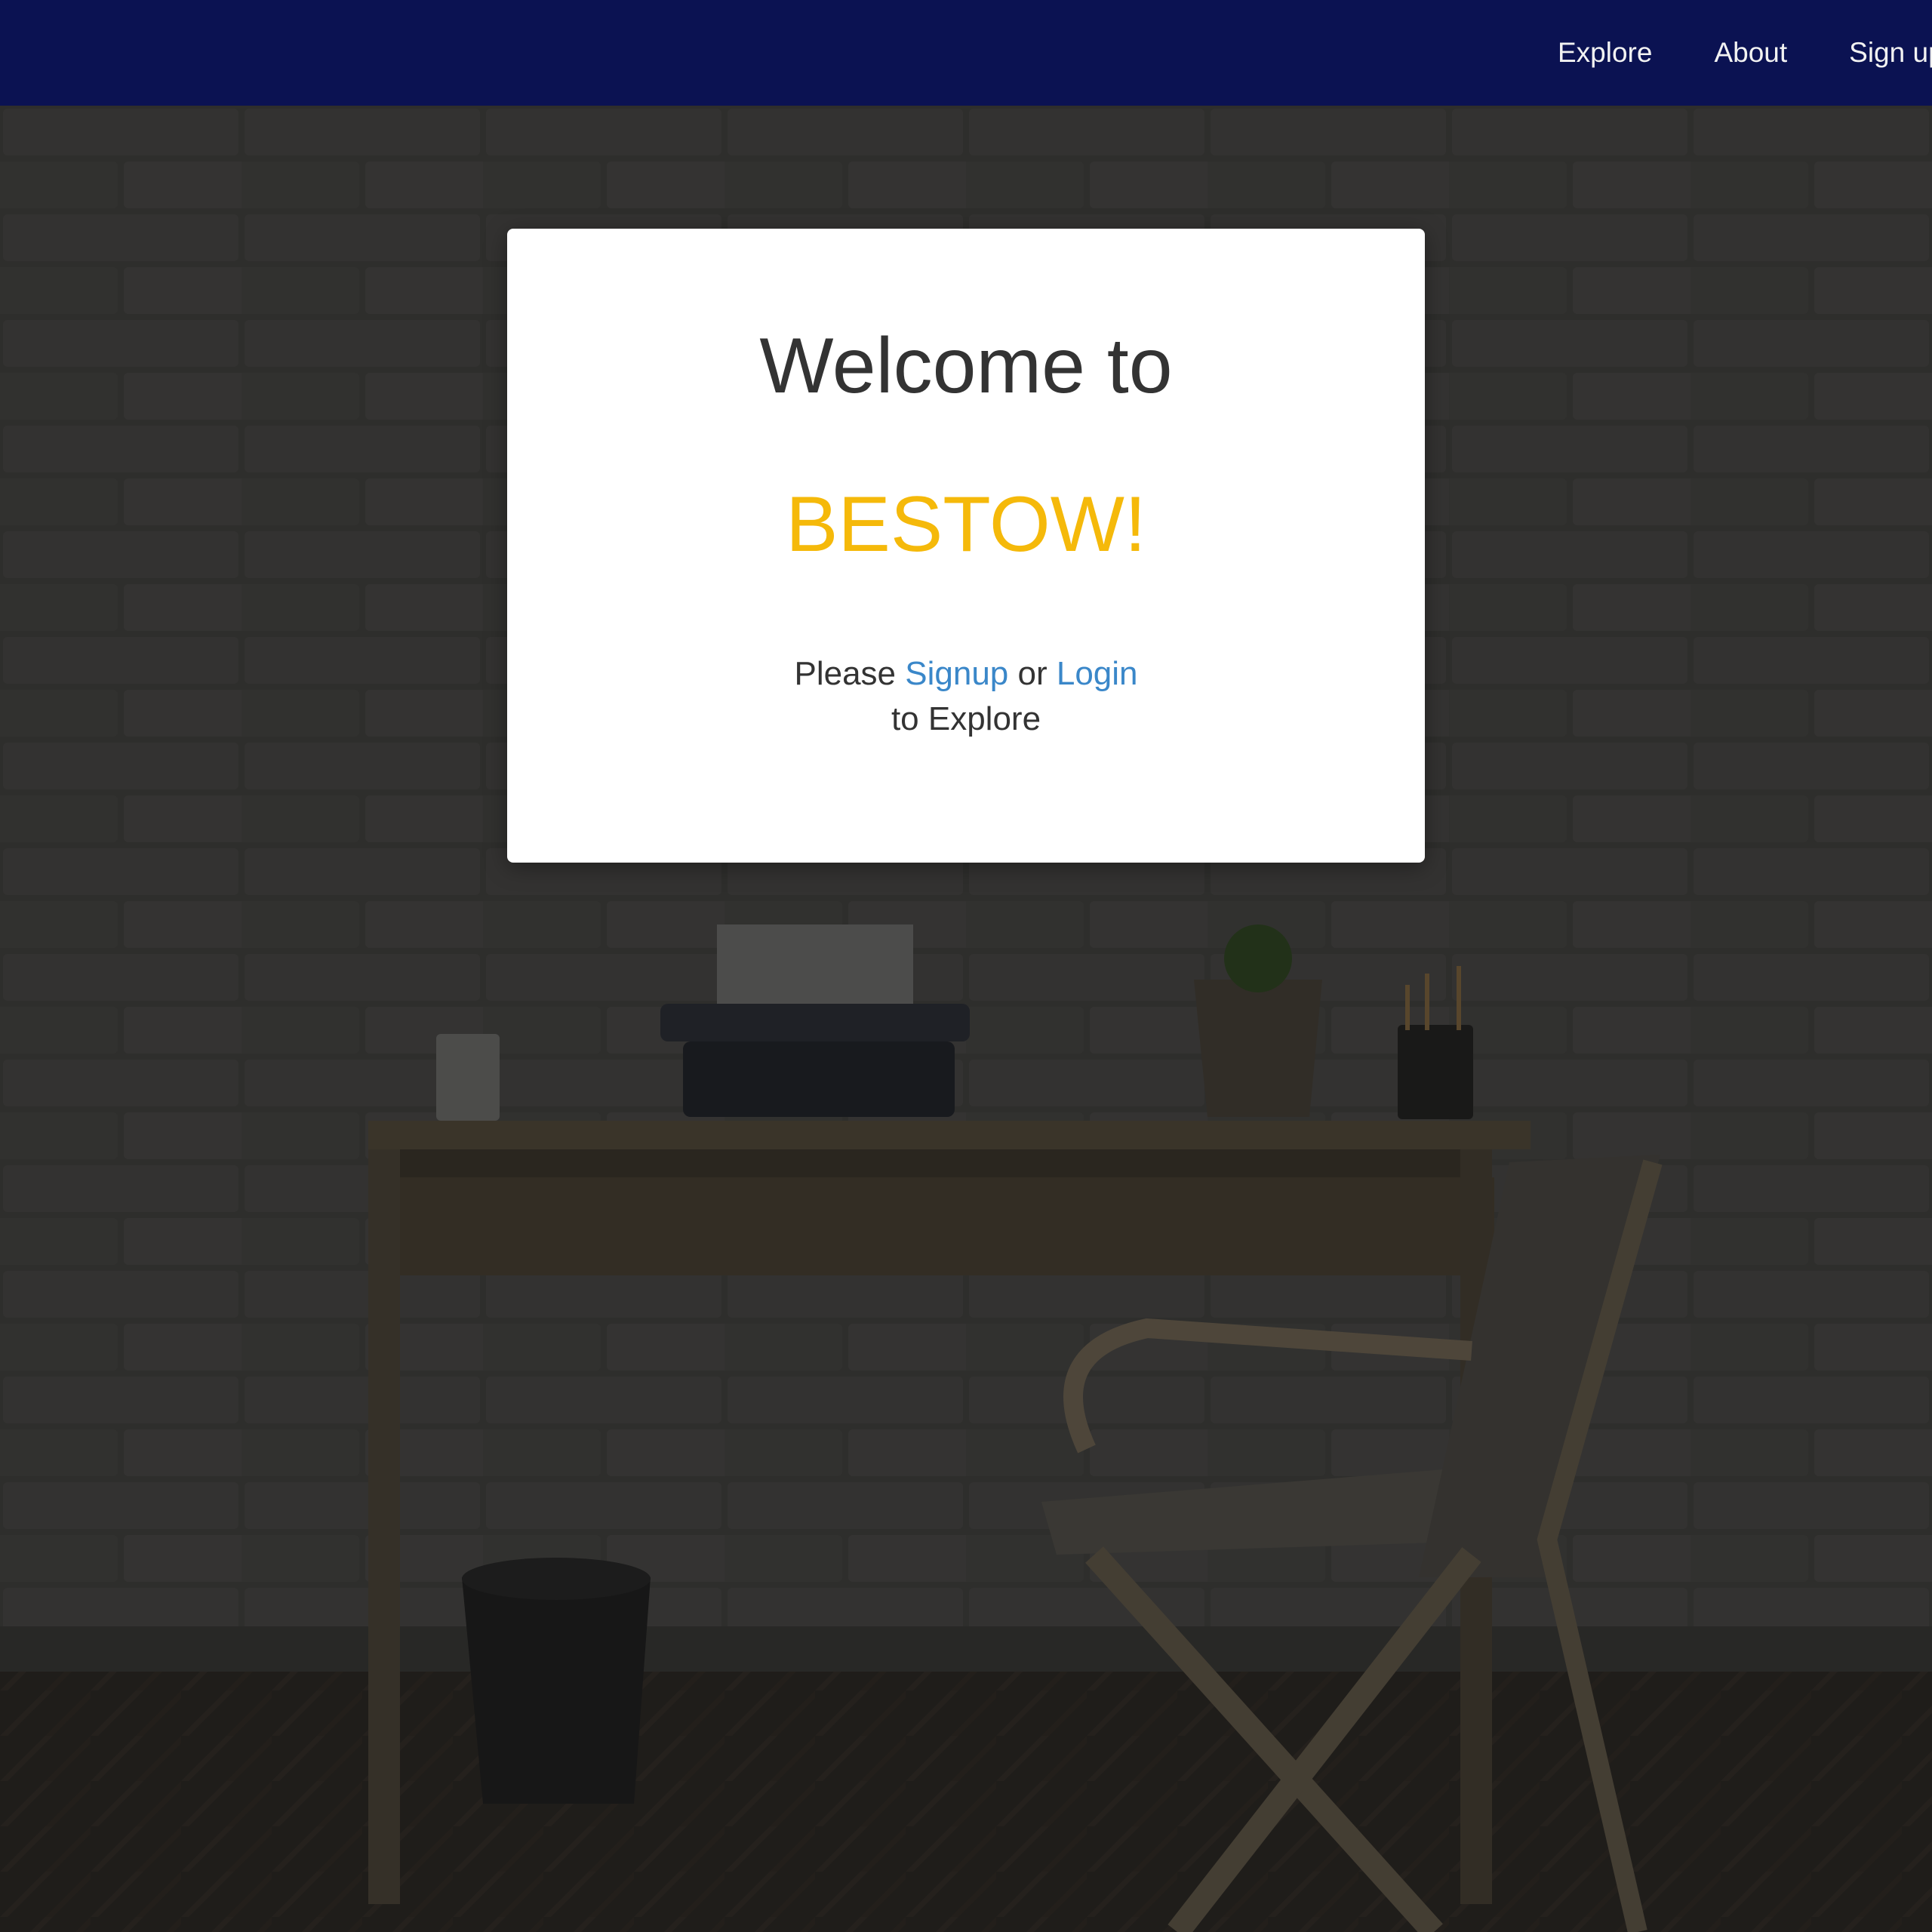 Image resolution: width=1932 pixels, height=1932 pixels. What do you see at coordinates (966, 696) in the screenshot?
I see `auth-prompt: Please Signup or Login to Explore` at bounding box center [966, 696].